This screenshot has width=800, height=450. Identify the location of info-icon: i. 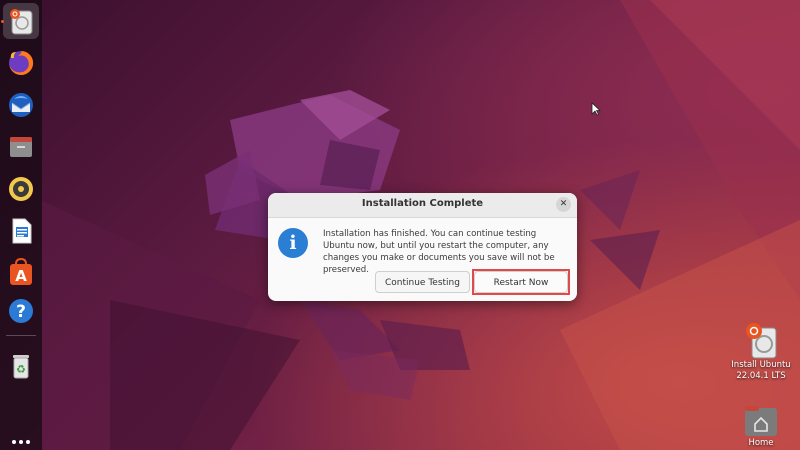
(293, 243).